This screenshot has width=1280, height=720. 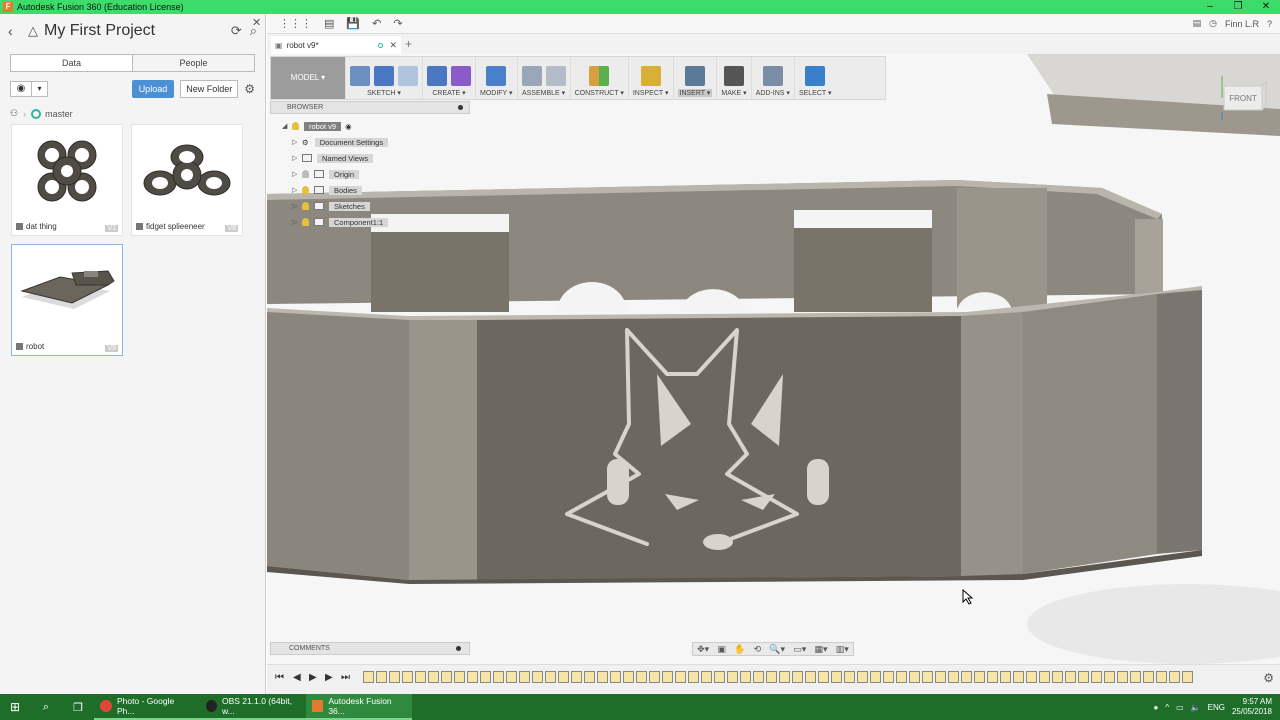 I want to click on create-menu-label: CREATE ▾, so click(x=448, y=93).